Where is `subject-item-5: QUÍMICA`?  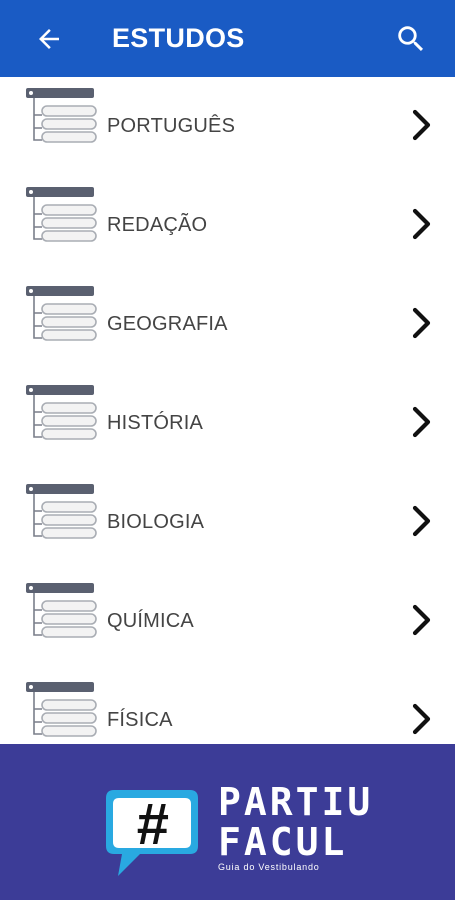 subject-item-5: QUÍMICA is located at coordinates (227, 621).